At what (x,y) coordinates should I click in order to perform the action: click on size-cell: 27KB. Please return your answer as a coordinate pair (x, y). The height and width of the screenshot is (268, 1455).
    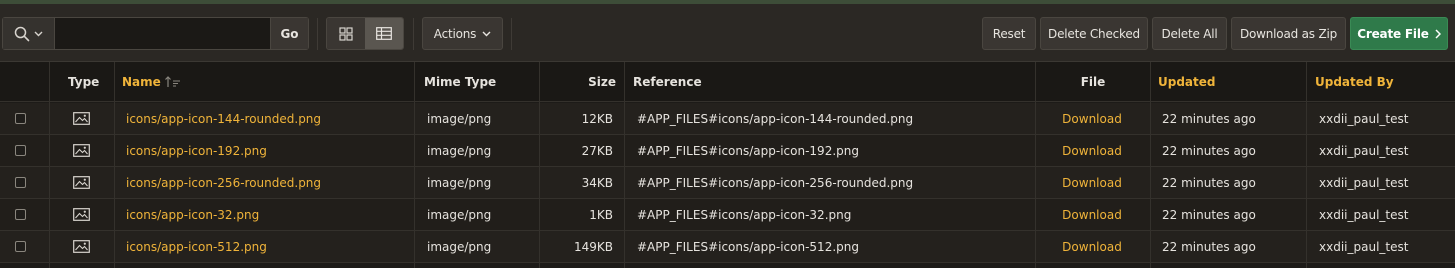
    Looking at the image, I should click on (597, 150).